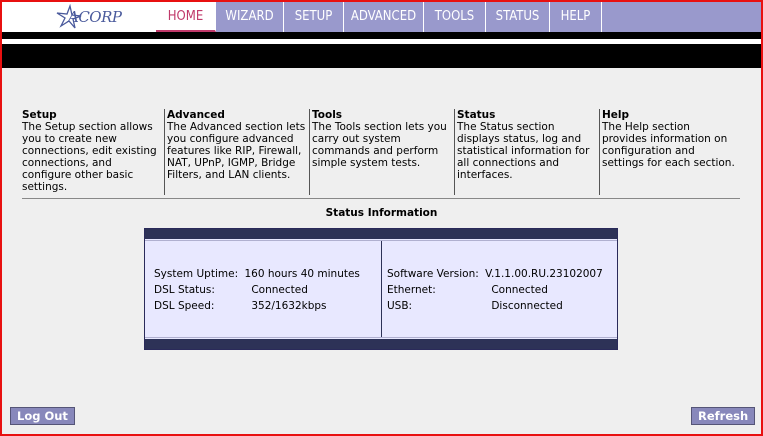 The width and height of the screenshot is (763, 436). I want to click on acorp-logo: ACORP, so click(94, 17).